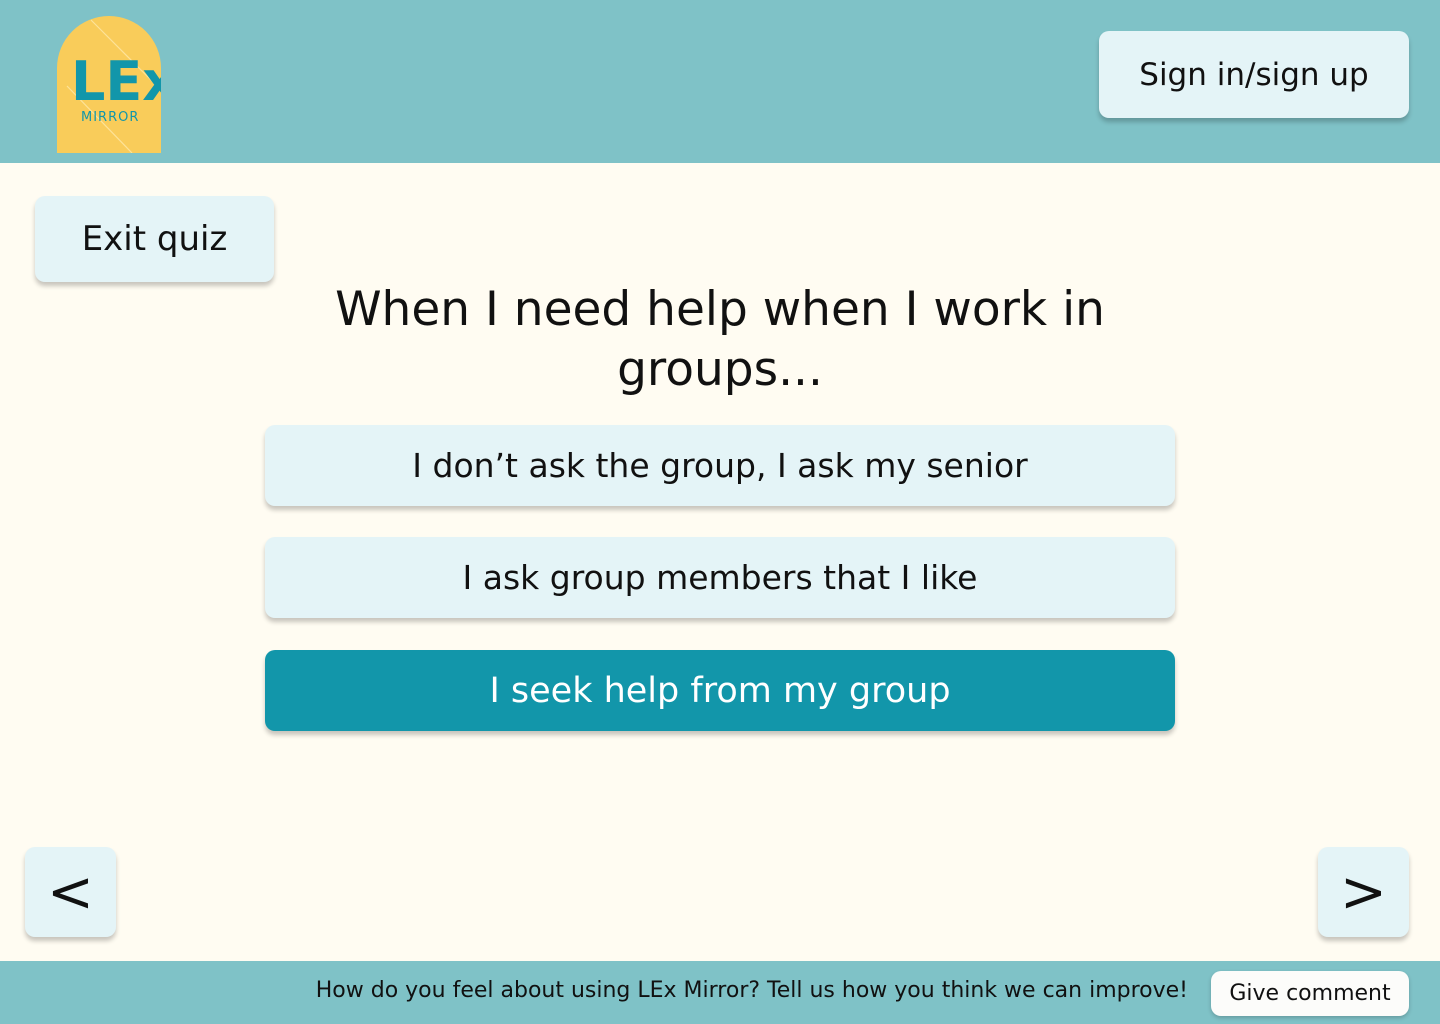 This screenshot has height=1024, width=1440. I want to click on logo-icon: LEx MIRROR, so click(109, 84).